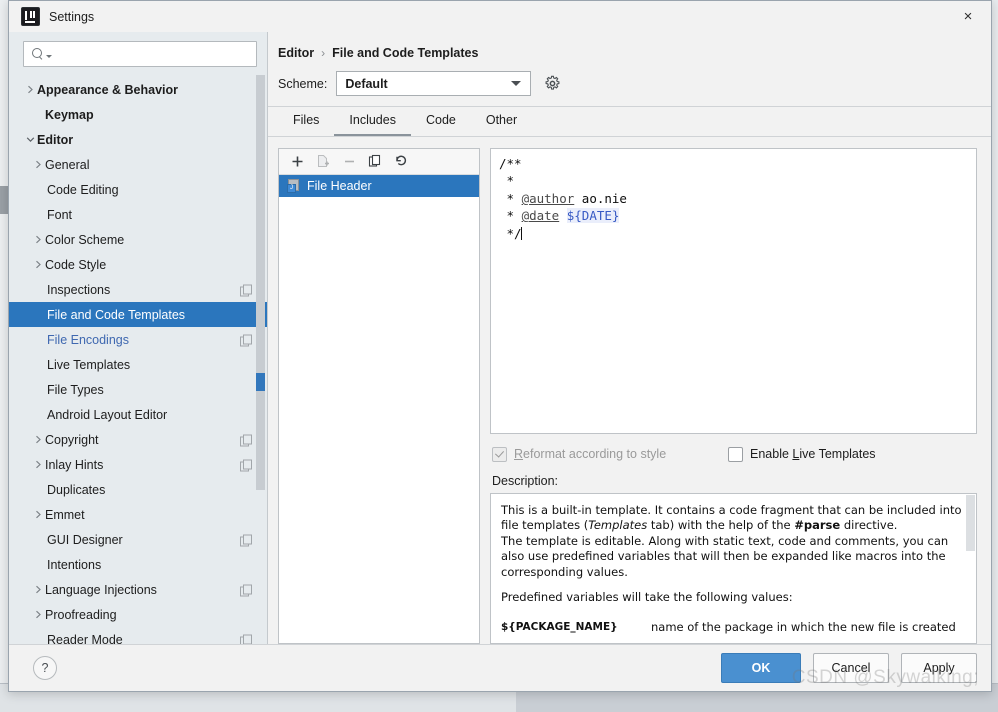 The image size is (998, 712). What do you see at coordinates (138, 464) in the screenshot?
I see `sidebar-item-inlay-hints: Inlay Hints` at bounding box center [138, 464].